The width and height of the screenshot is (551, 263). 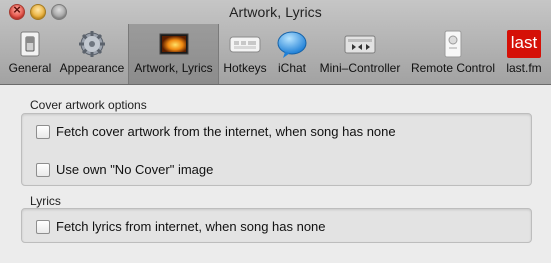 What do you see at coordinates (30, 68) in the screenshot?
I see `toolbar-label: General` at bounding box center [30, 68].